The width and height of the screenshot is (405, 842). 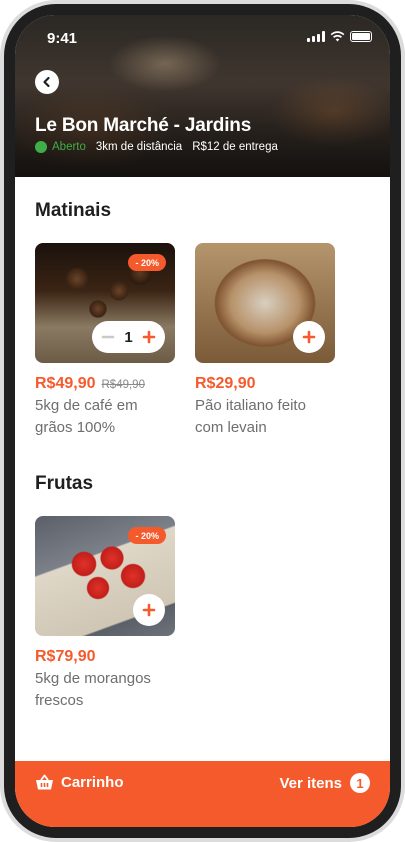 I want to click on section-title-frutas: Frutas, so click(x=64, y=483).